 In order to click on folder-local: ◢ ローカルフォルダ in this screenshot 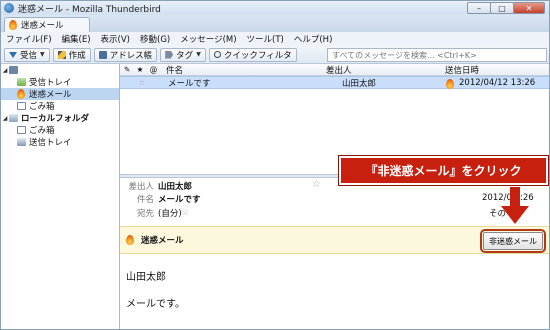, I will do `click(60, 118)`.